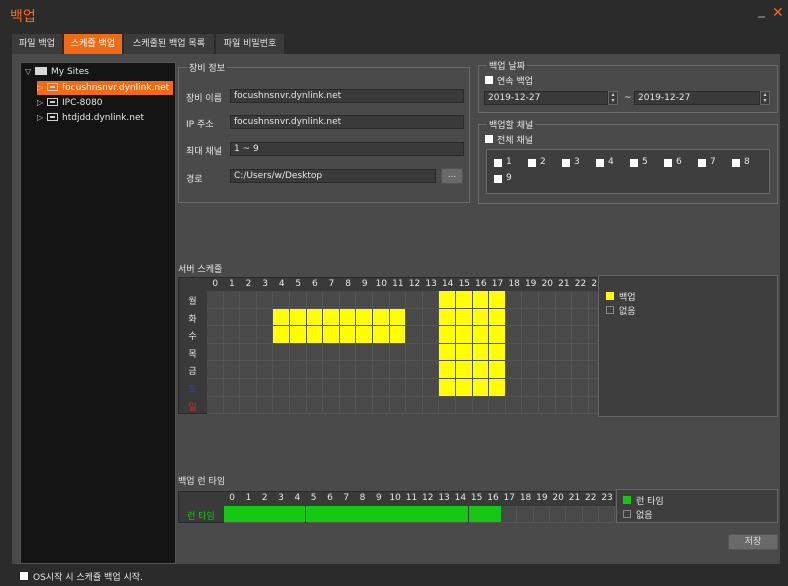 The image size is (788, 586). I want to click on tree-item: ▷ focushnsnvr.dynlink.net, so click(105, 88).